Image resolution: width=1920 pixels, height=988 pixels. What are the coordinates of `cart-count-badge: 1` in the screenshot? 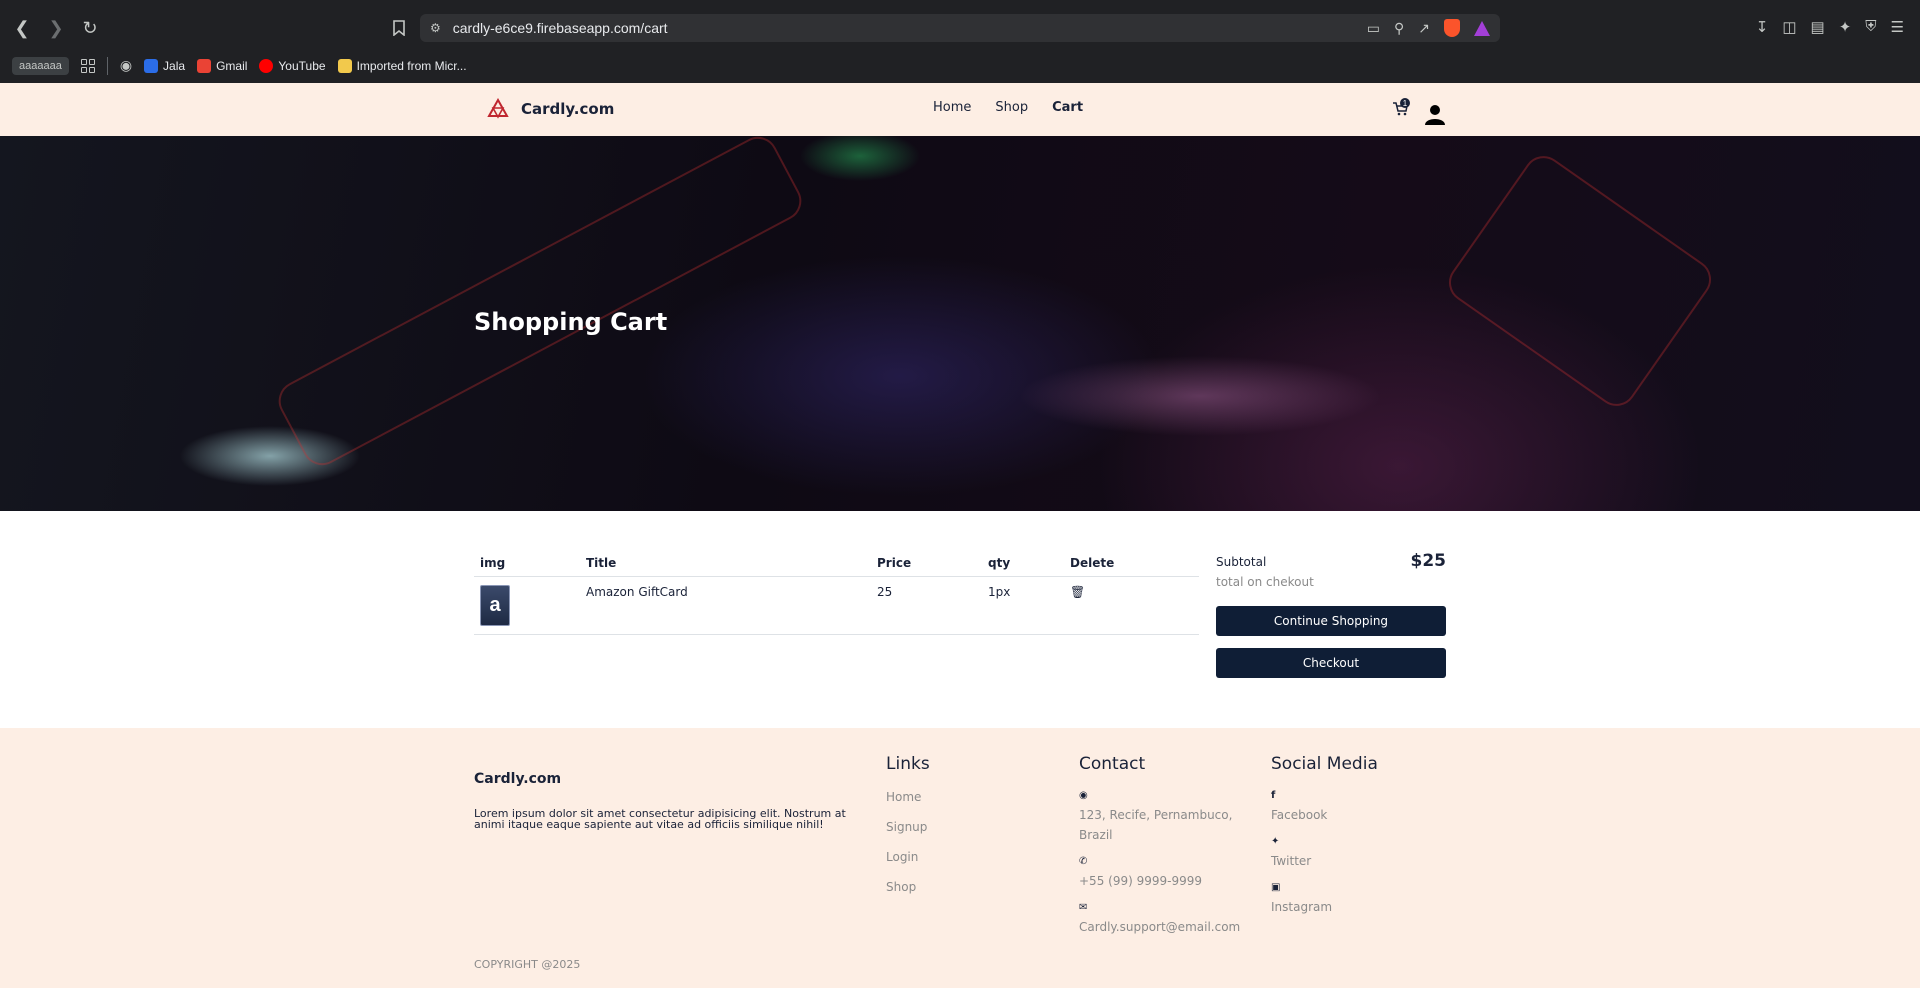 It's located at (1405, 103).